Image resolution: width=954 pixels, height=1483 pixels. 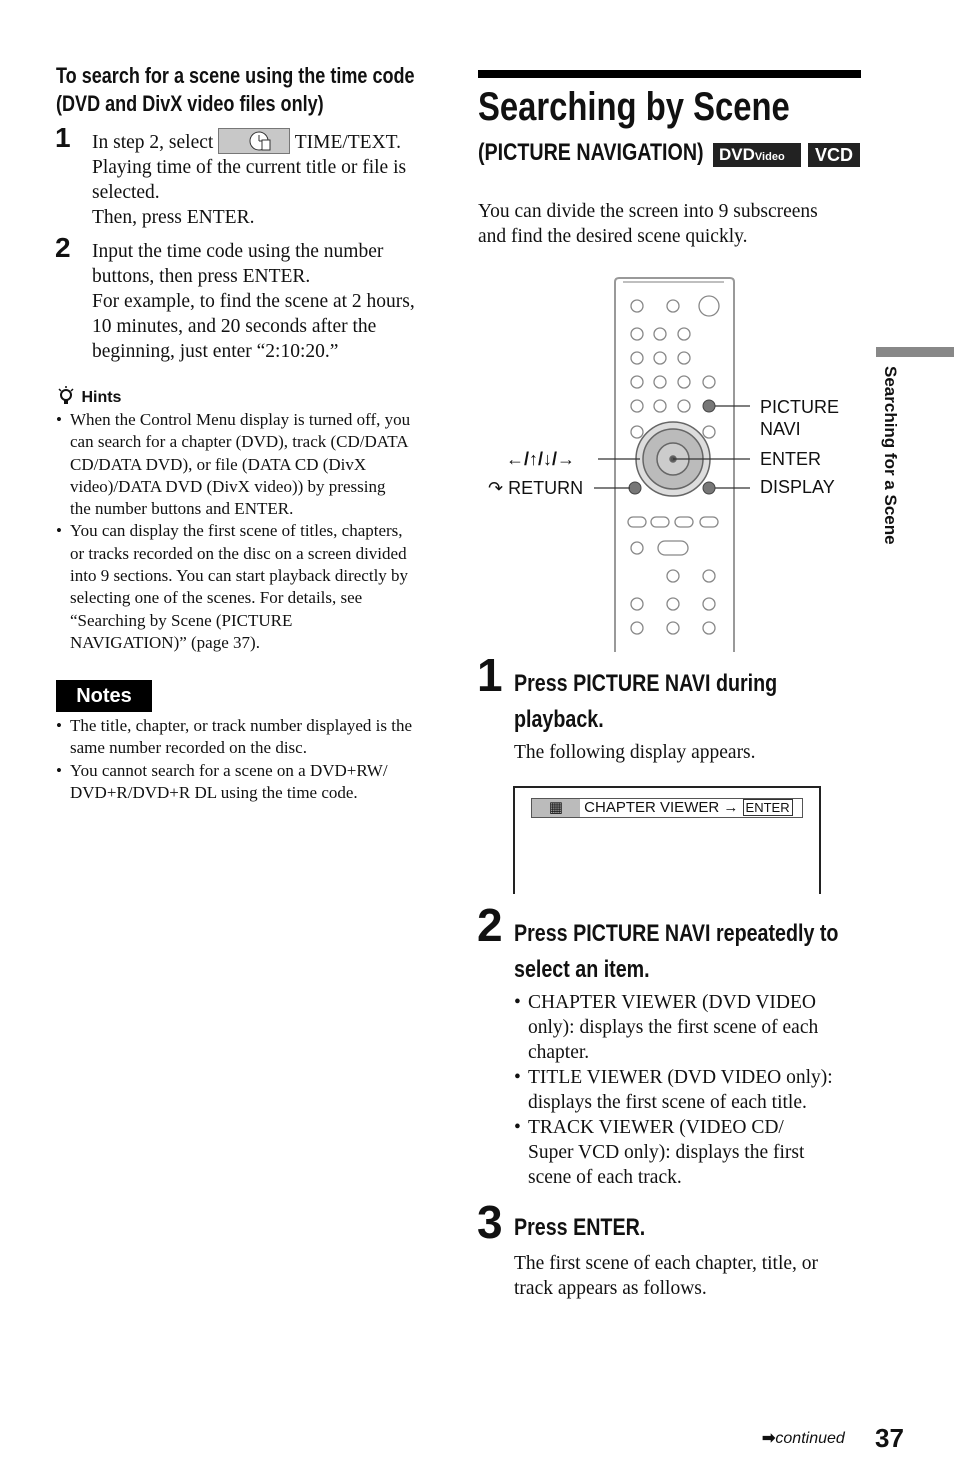 I want to click on return-icon: ↷, so click(x=496, y=488).